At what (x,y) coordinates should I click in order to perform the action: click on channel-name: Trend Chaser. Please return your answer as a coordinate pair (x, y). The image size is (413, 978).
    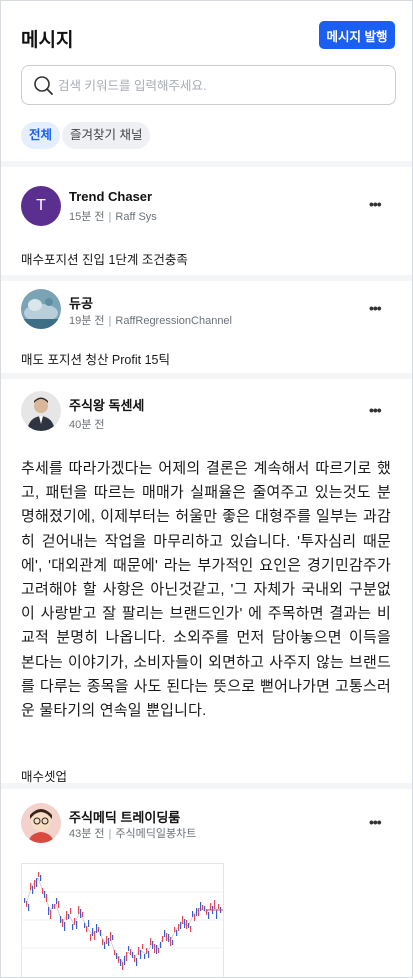
    Looking at the image, I should click on (110, 196).